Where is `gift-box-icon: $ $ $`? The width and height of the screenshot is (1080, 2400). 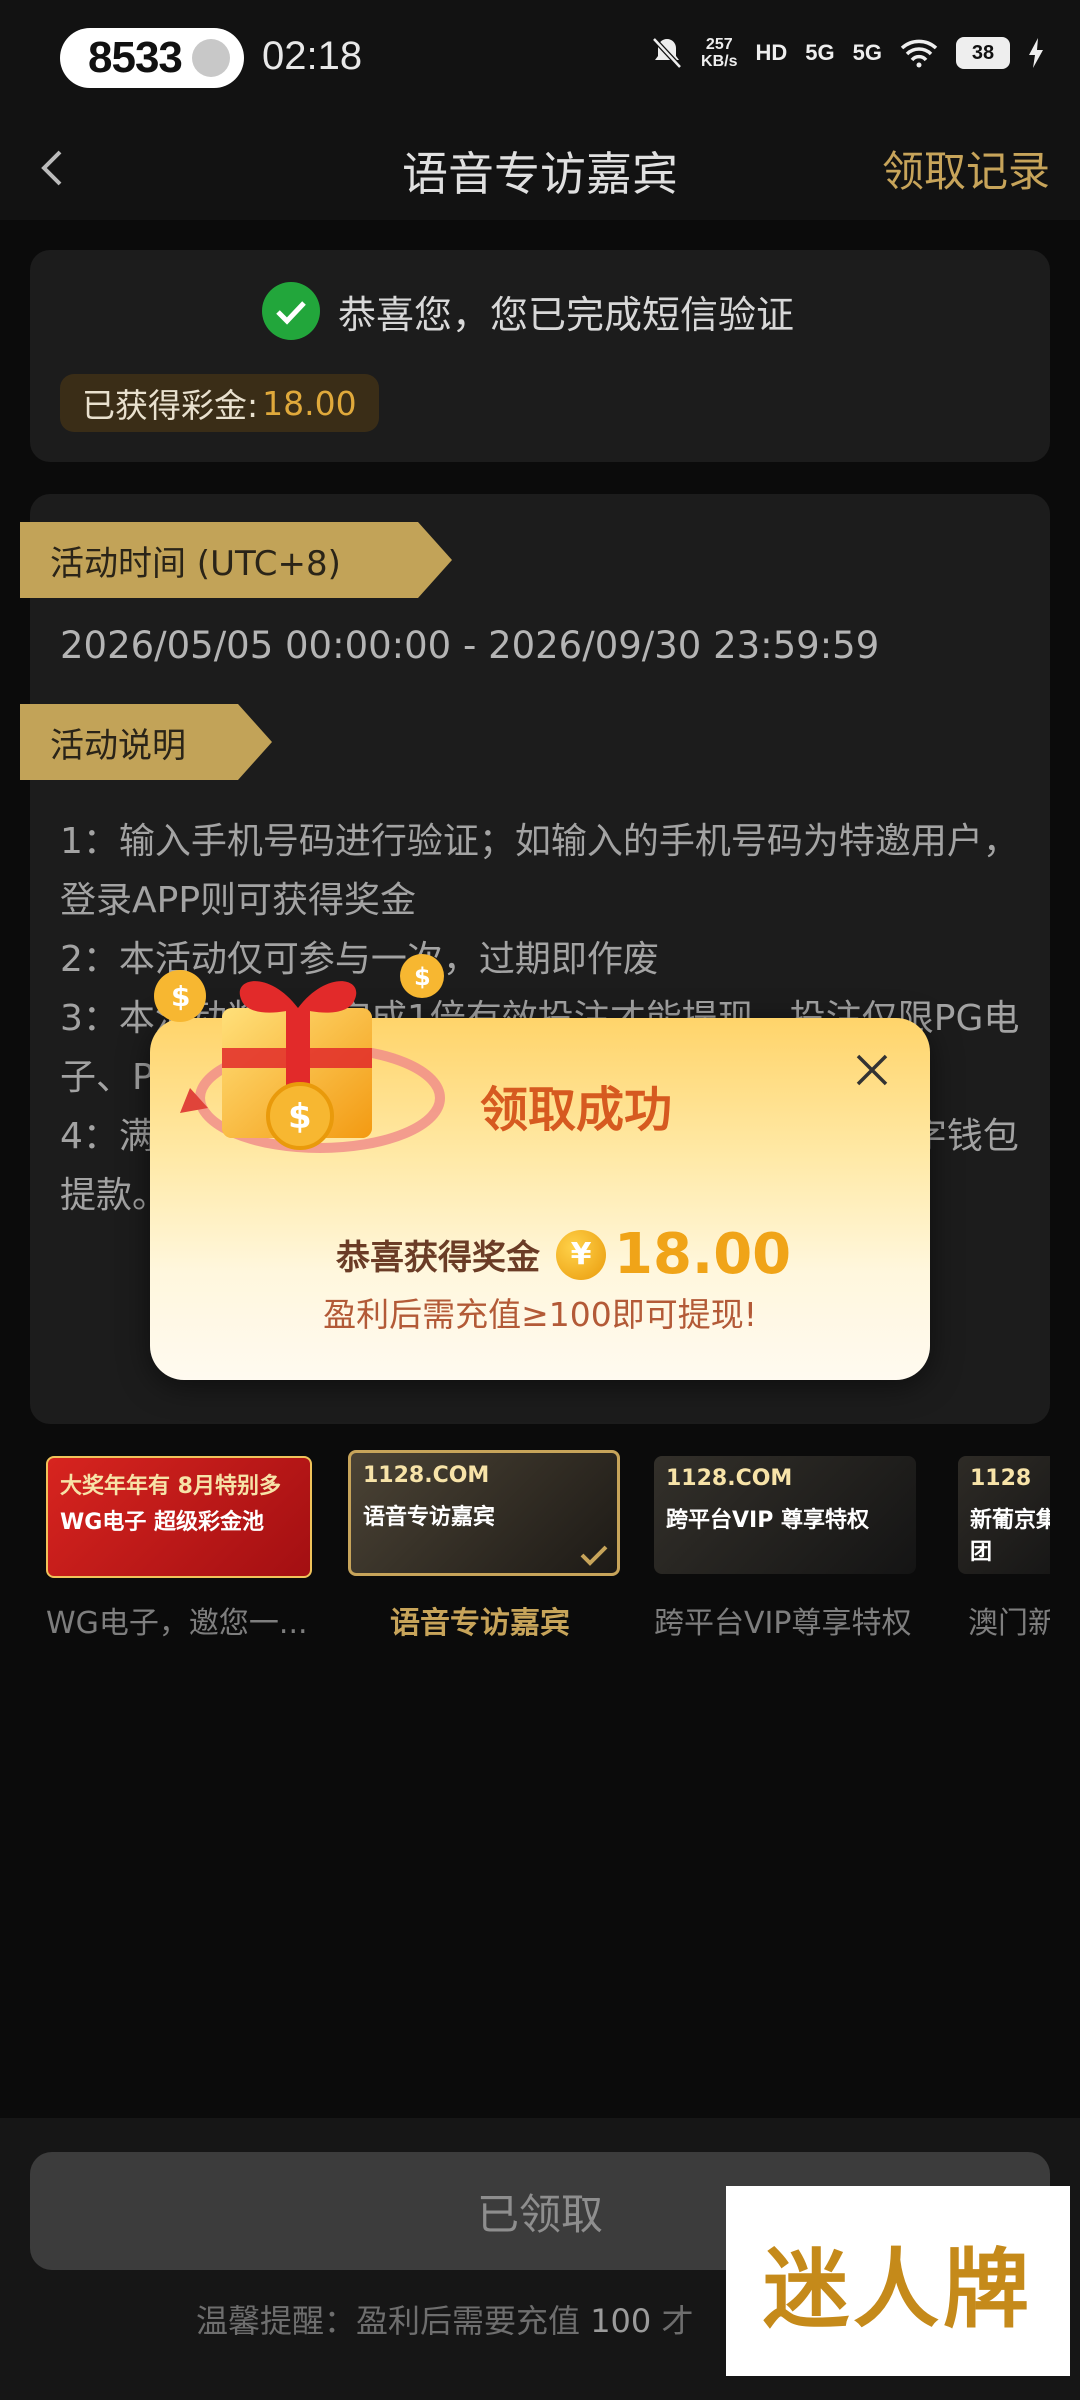 gift-box-icon: $ $ $ is located at coordinates (299, 1053).